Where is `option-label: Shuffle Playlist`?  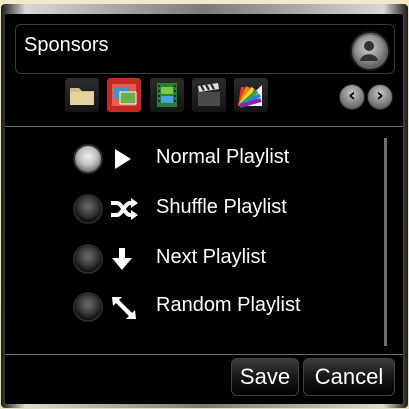
option-label: Shuffle Playlist is located at coordinates (221, 207).